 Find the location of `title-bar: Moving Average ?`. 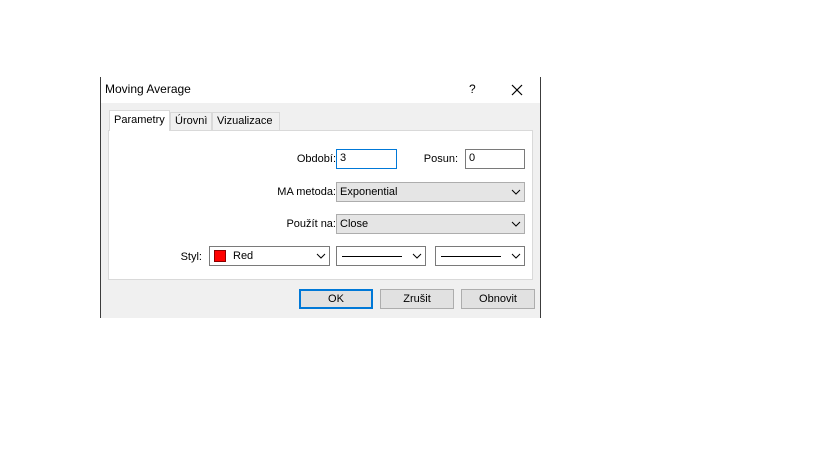

title-bar: Moving Average ? is located at coordinates (320, 90).